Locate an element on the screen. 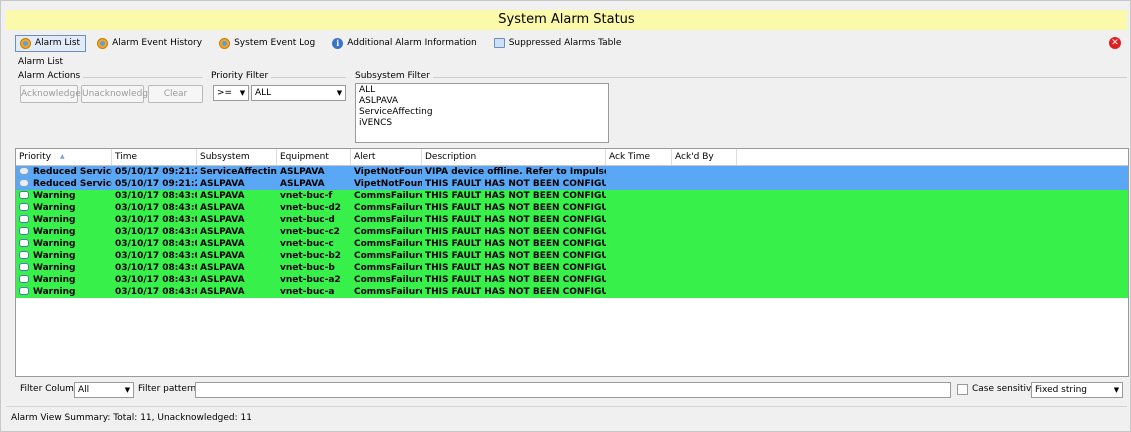 This screenshot has width=1131, height=432. subsystem-filter-list: ALL ASLPAVA ServiceAffecting iVENCS is located at coordinates (482, 113).